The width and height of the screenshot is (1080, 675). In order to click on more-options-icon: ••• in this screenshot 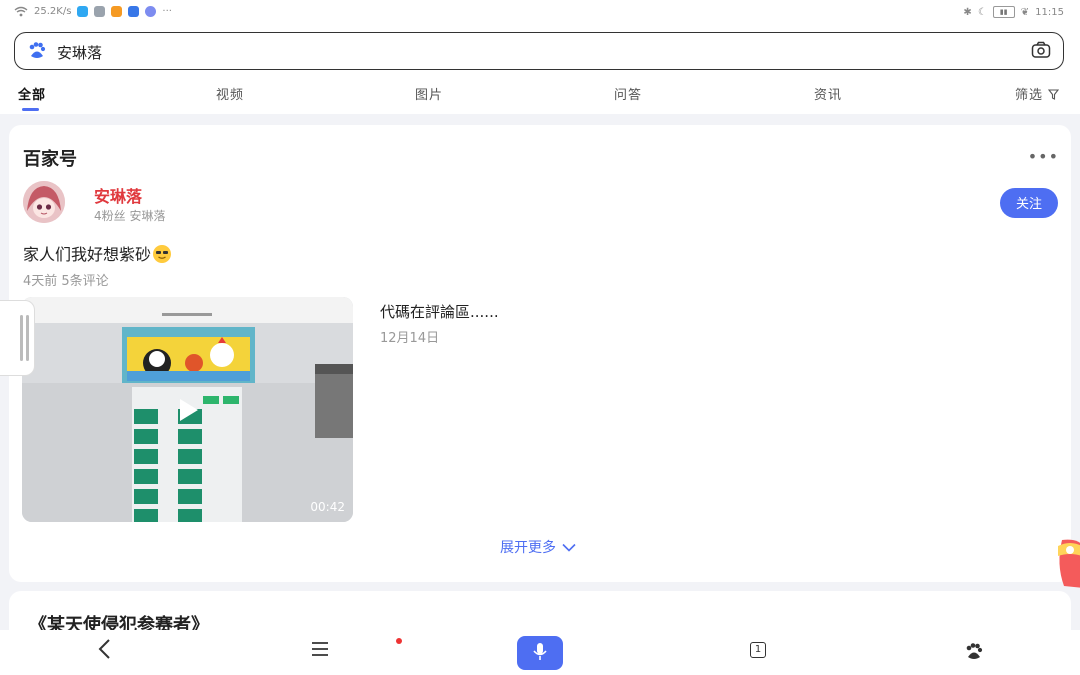, I will do `click(1043, 156)`.